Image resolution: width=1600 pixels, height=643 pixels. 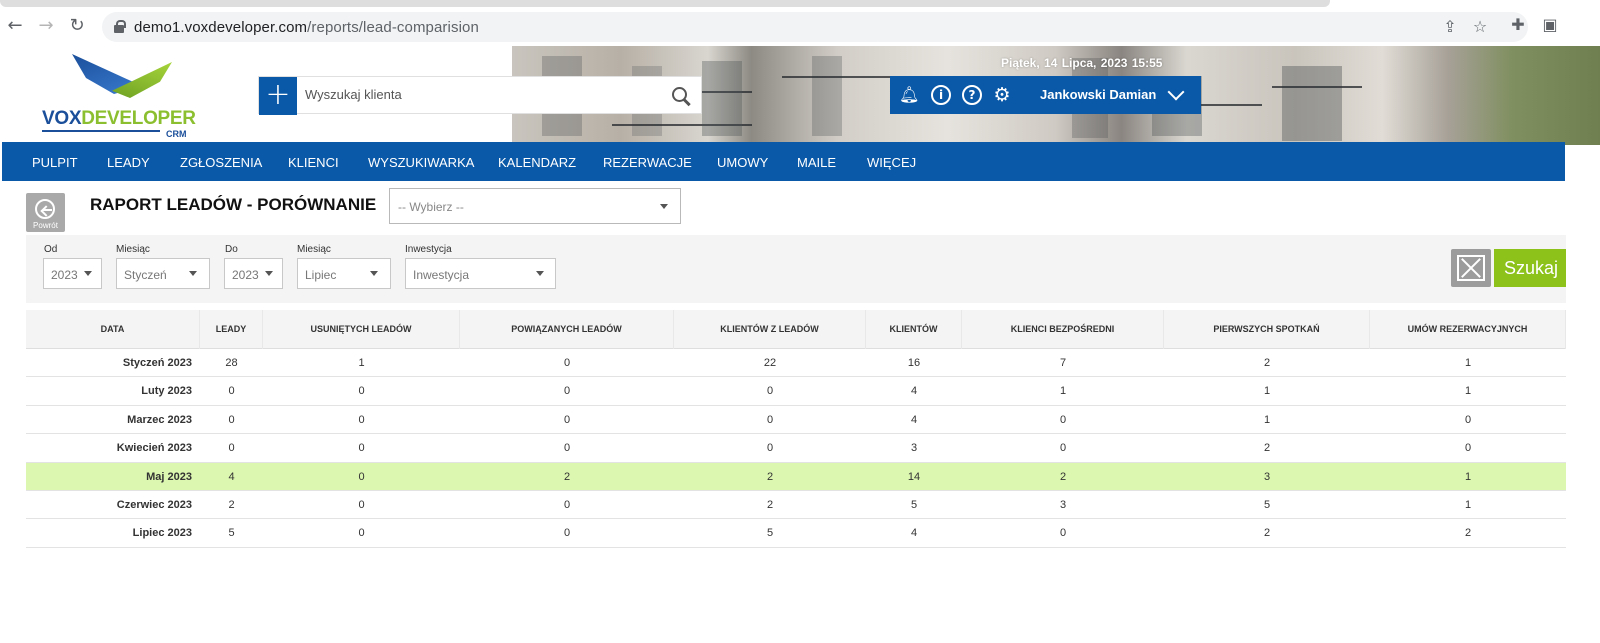 What do you see at coordinates (535, 206) in the screenshot?
I see `report-select: -- Wybierz --` at bounding box center [535, 206].